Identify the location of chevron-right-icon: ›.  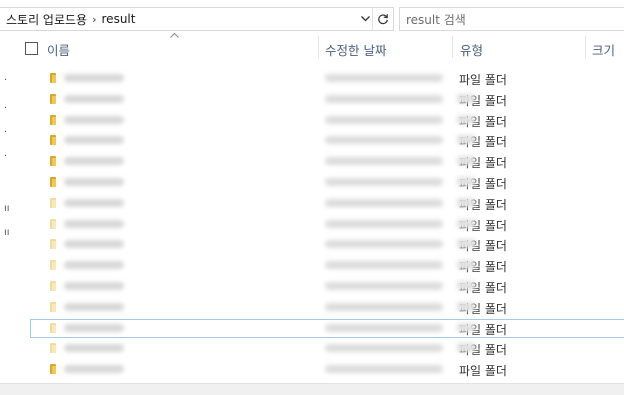
(94, 19).